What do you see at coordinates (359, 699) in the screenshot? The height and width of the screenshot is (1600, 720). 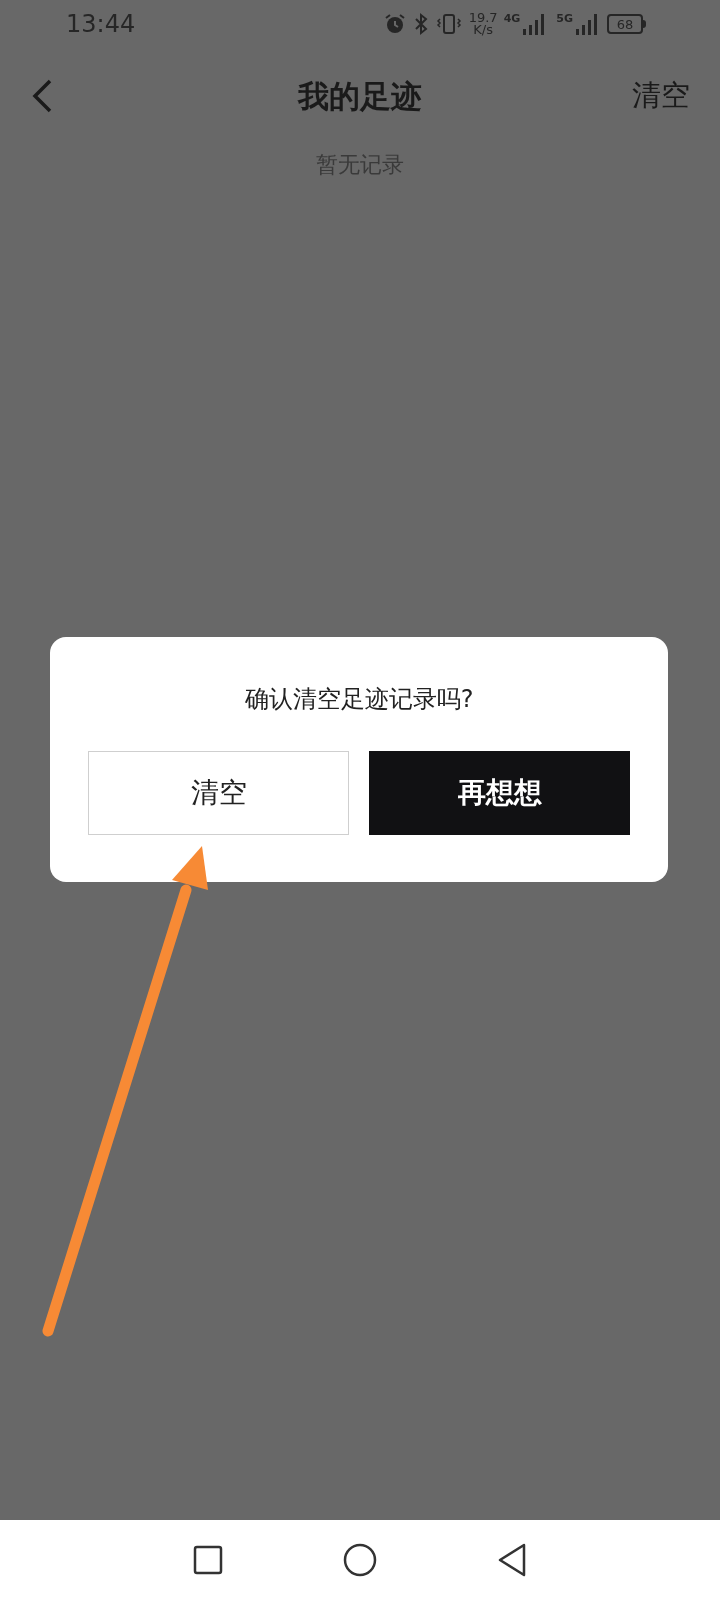 I see `dialog-message: 确认清空足迹记录吗?` at bounding box center [359, 699].